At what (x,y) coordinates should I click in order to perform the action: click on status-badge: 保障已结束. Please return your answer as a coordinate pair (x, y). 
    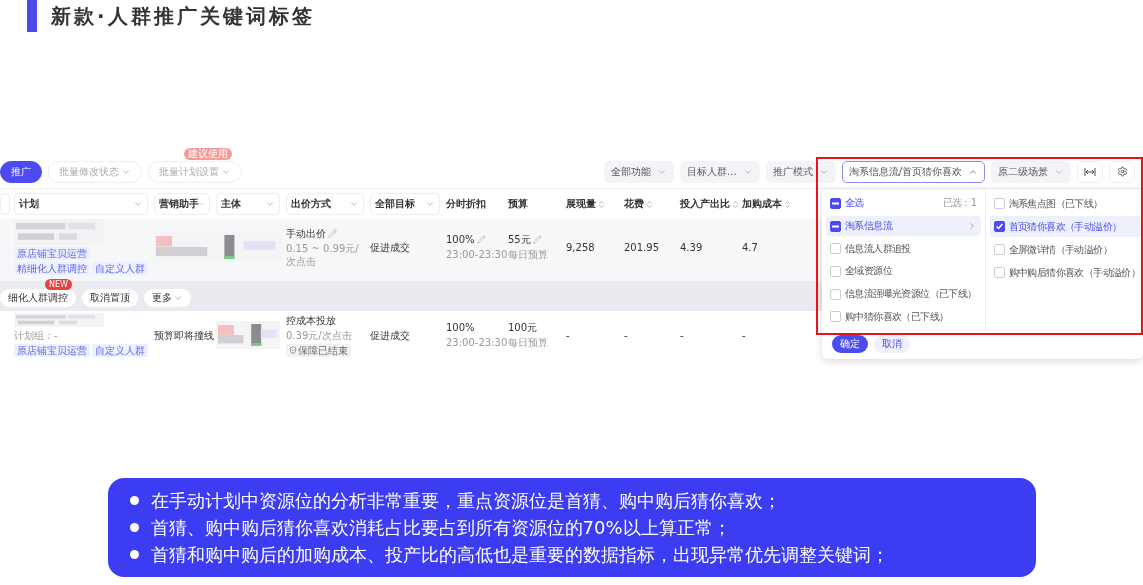
    Looking at the image, I should click on (318, 350).